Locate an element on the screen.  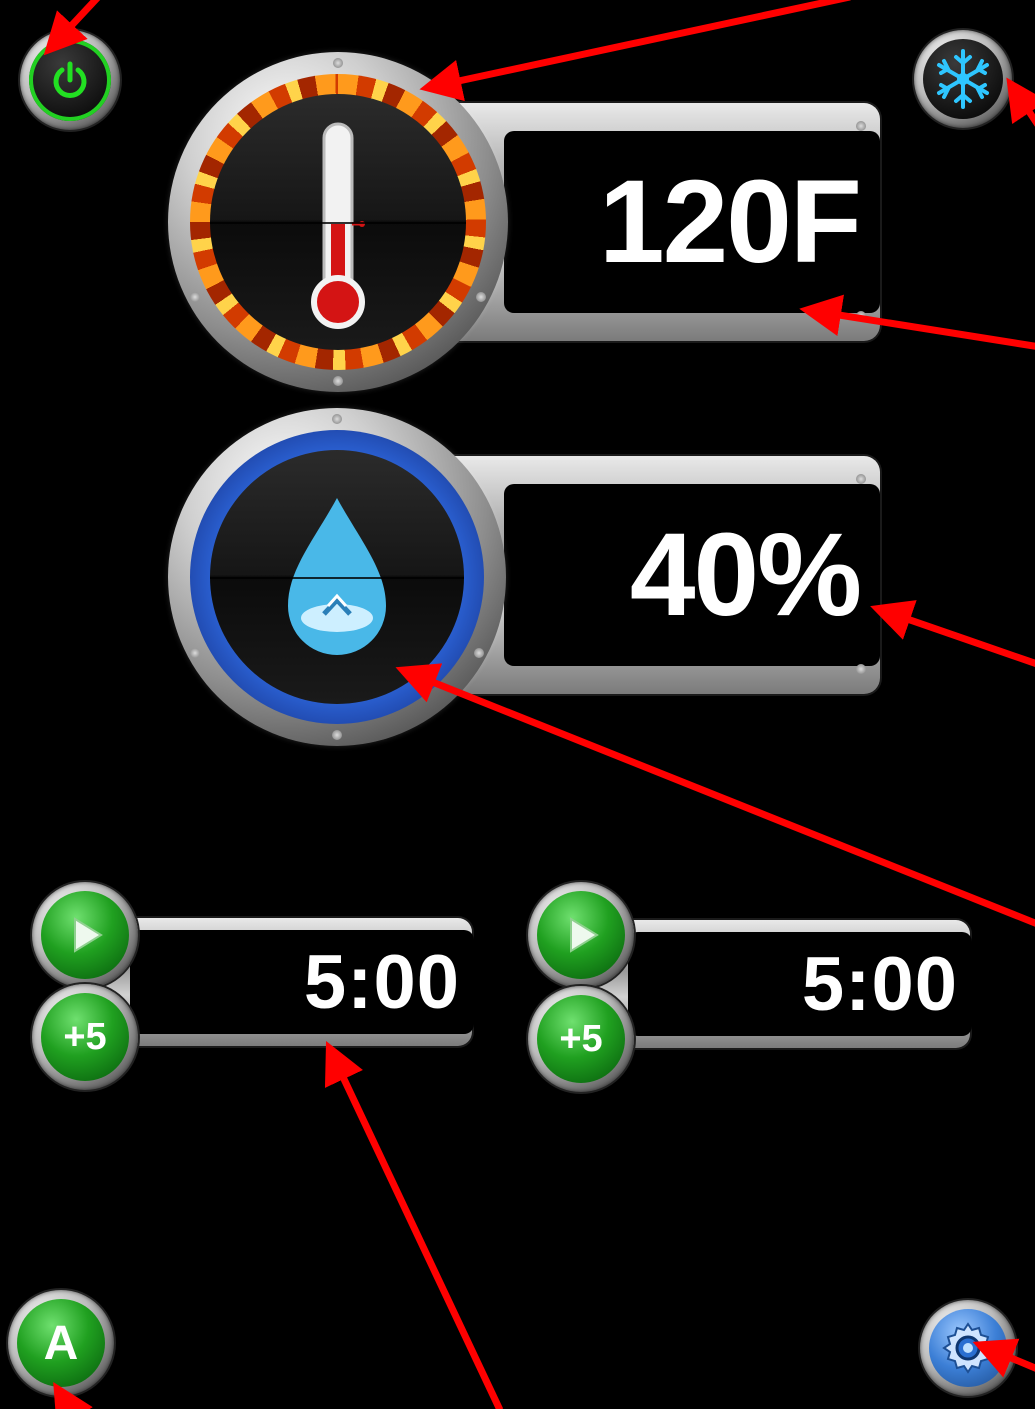
timer-2-value: 5:00 is located at coordinates (800, 984).